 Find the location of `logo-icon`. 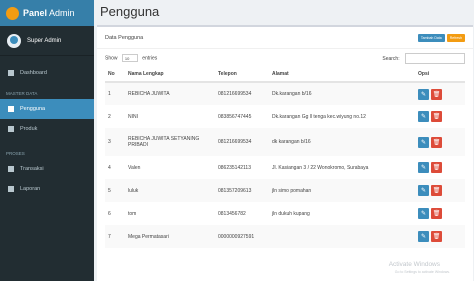

logo-icon is located at coordinates (12, 13).